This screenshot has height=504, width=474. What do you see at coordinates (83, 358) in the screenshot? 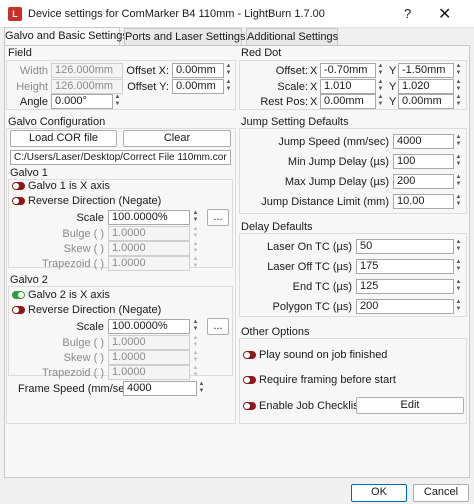
I see `galvo2-skew-label: Skew ( )` at bounding box center [83, 358].